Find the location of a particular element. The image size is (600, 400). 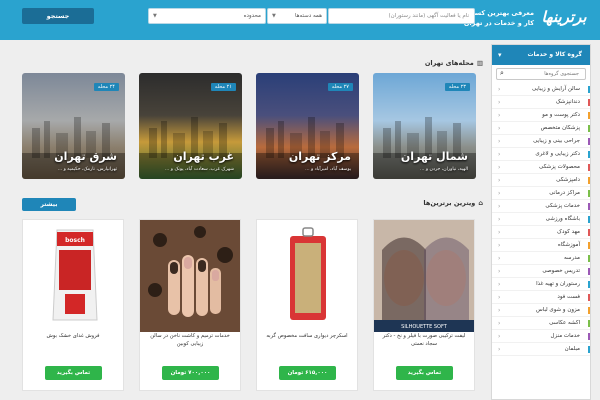

basket-icon: ⌂ is located at coordinates (480, 203).